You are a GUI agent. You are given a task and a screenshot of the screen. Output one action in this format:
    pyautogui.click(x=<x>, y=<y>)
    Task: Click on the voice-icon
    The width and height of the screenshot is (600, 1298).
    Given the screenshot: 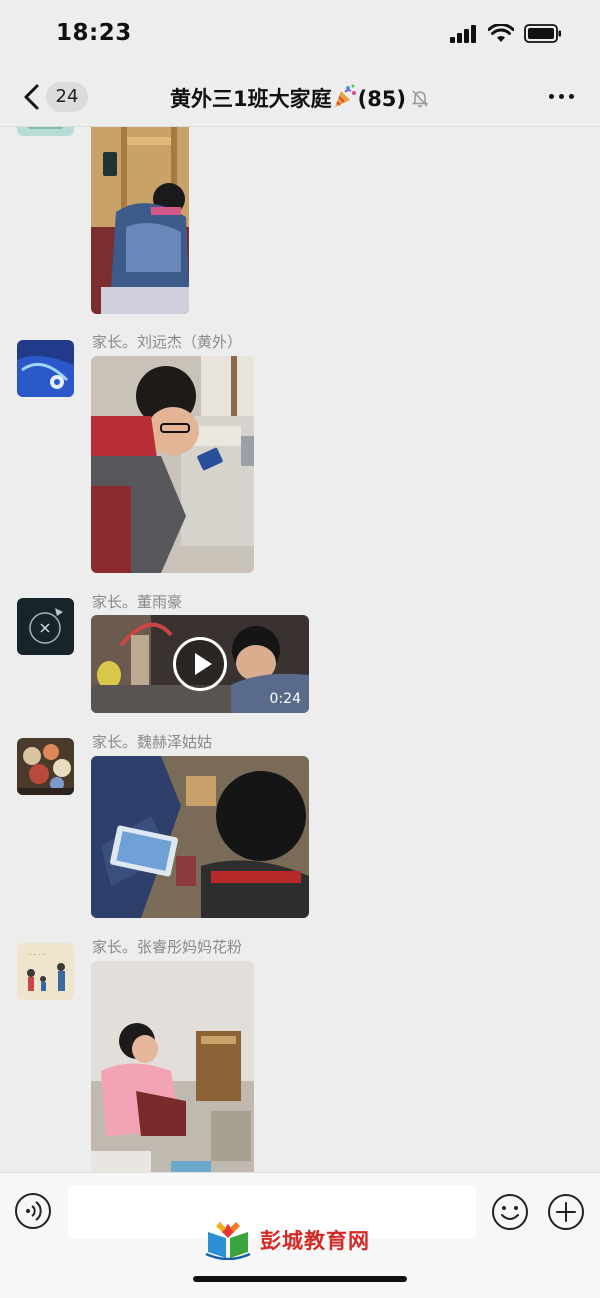 What is the action you would take?
    pyautogui.click(x=33, y=1211)
    